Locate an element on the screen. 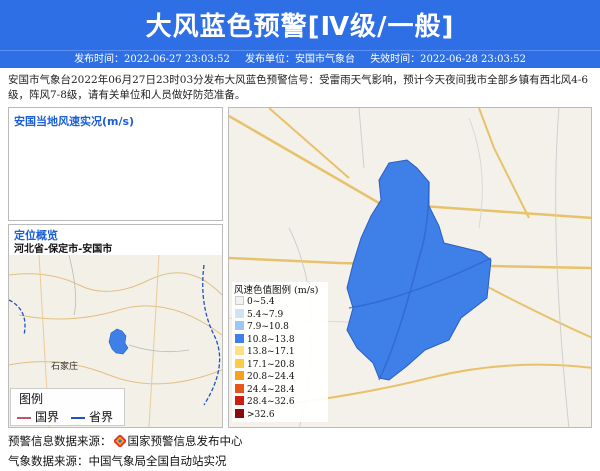 The width and height of the screenshot is (600, 471). warning-source-line: 预警信息数据来源： 国家预警信息发布中心 is located at coordinates (125, 441).